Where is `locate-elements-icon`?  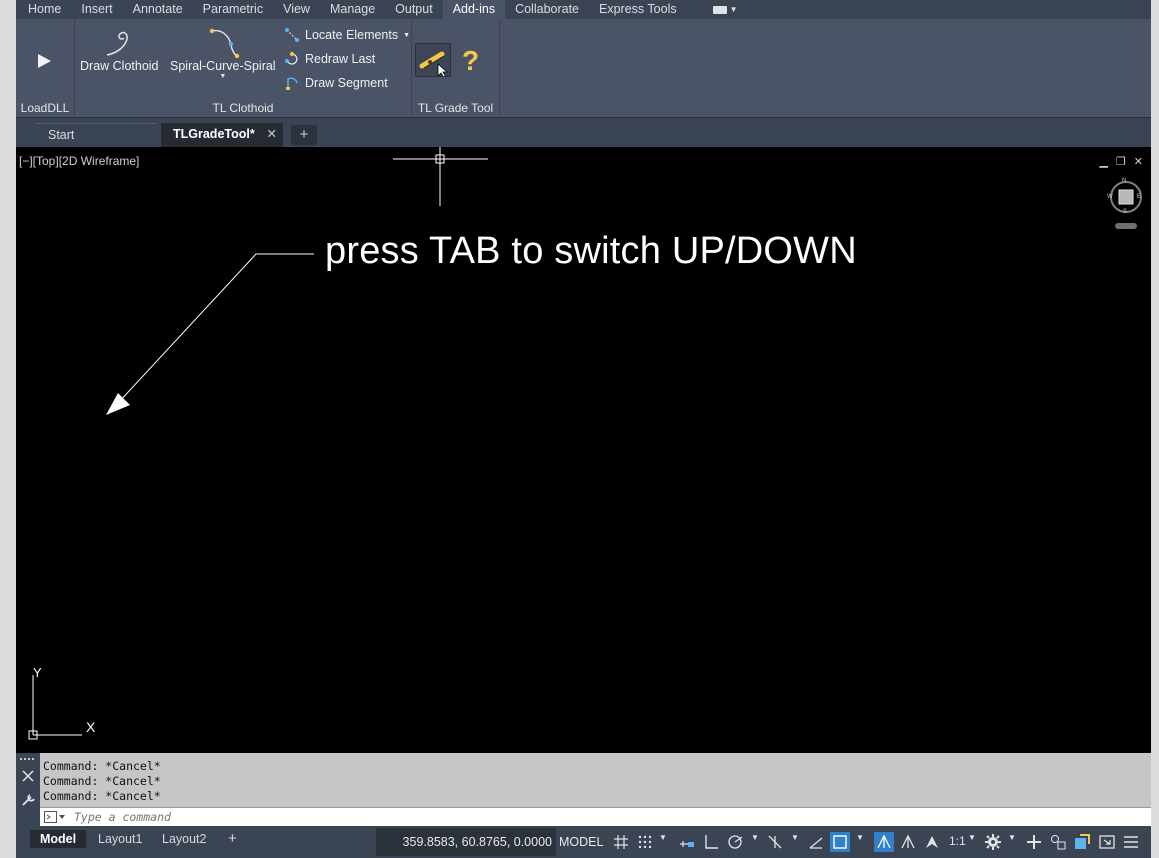 locate-elements-icon is located at coordinates (292, 35).